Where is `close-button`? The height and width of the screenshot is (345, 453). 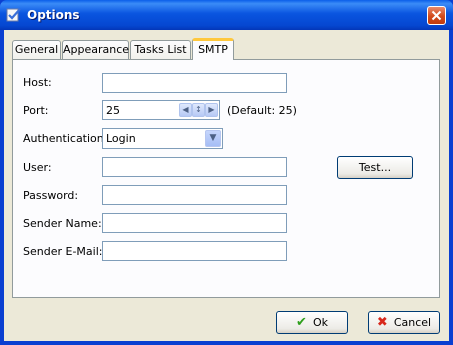
close-button is located at coordinates (436, 15).